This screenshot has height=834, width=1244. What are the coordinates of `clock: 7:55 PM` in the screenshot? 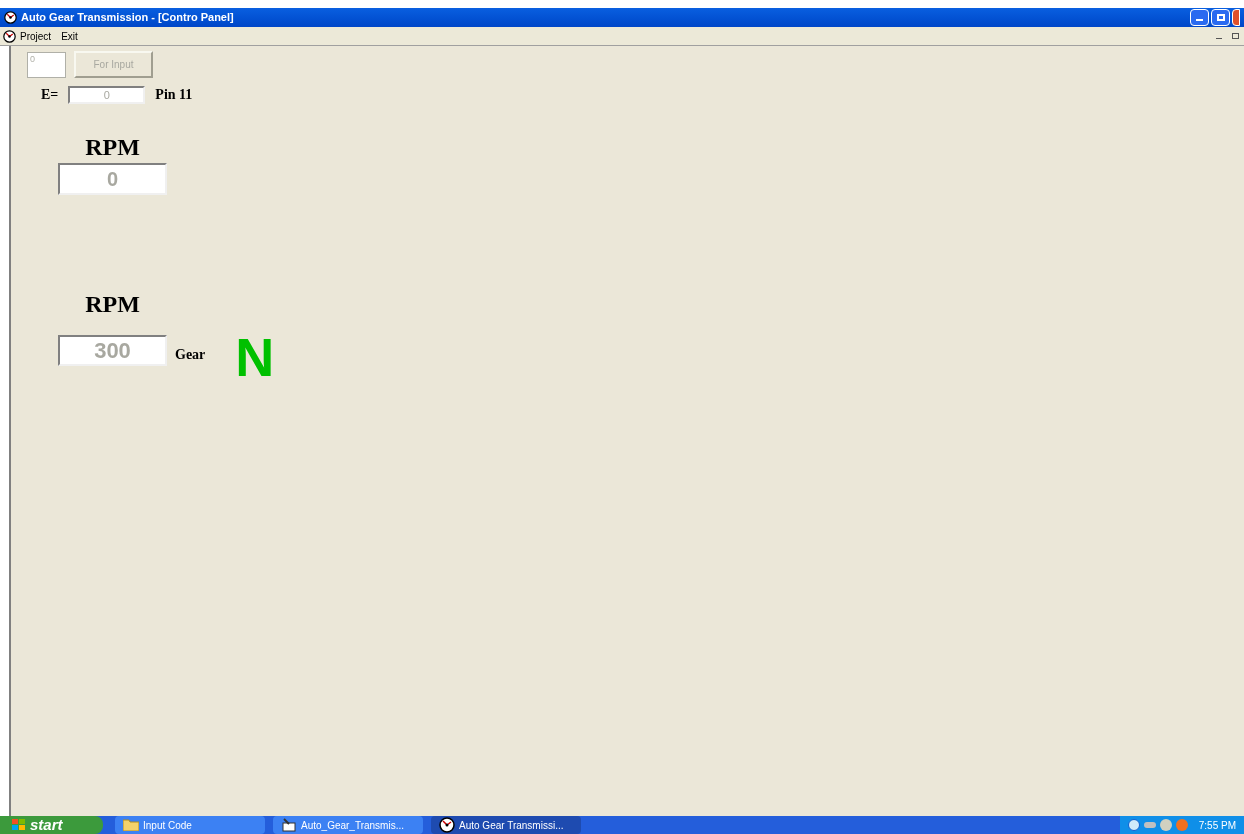 It's located at (1217, 825).